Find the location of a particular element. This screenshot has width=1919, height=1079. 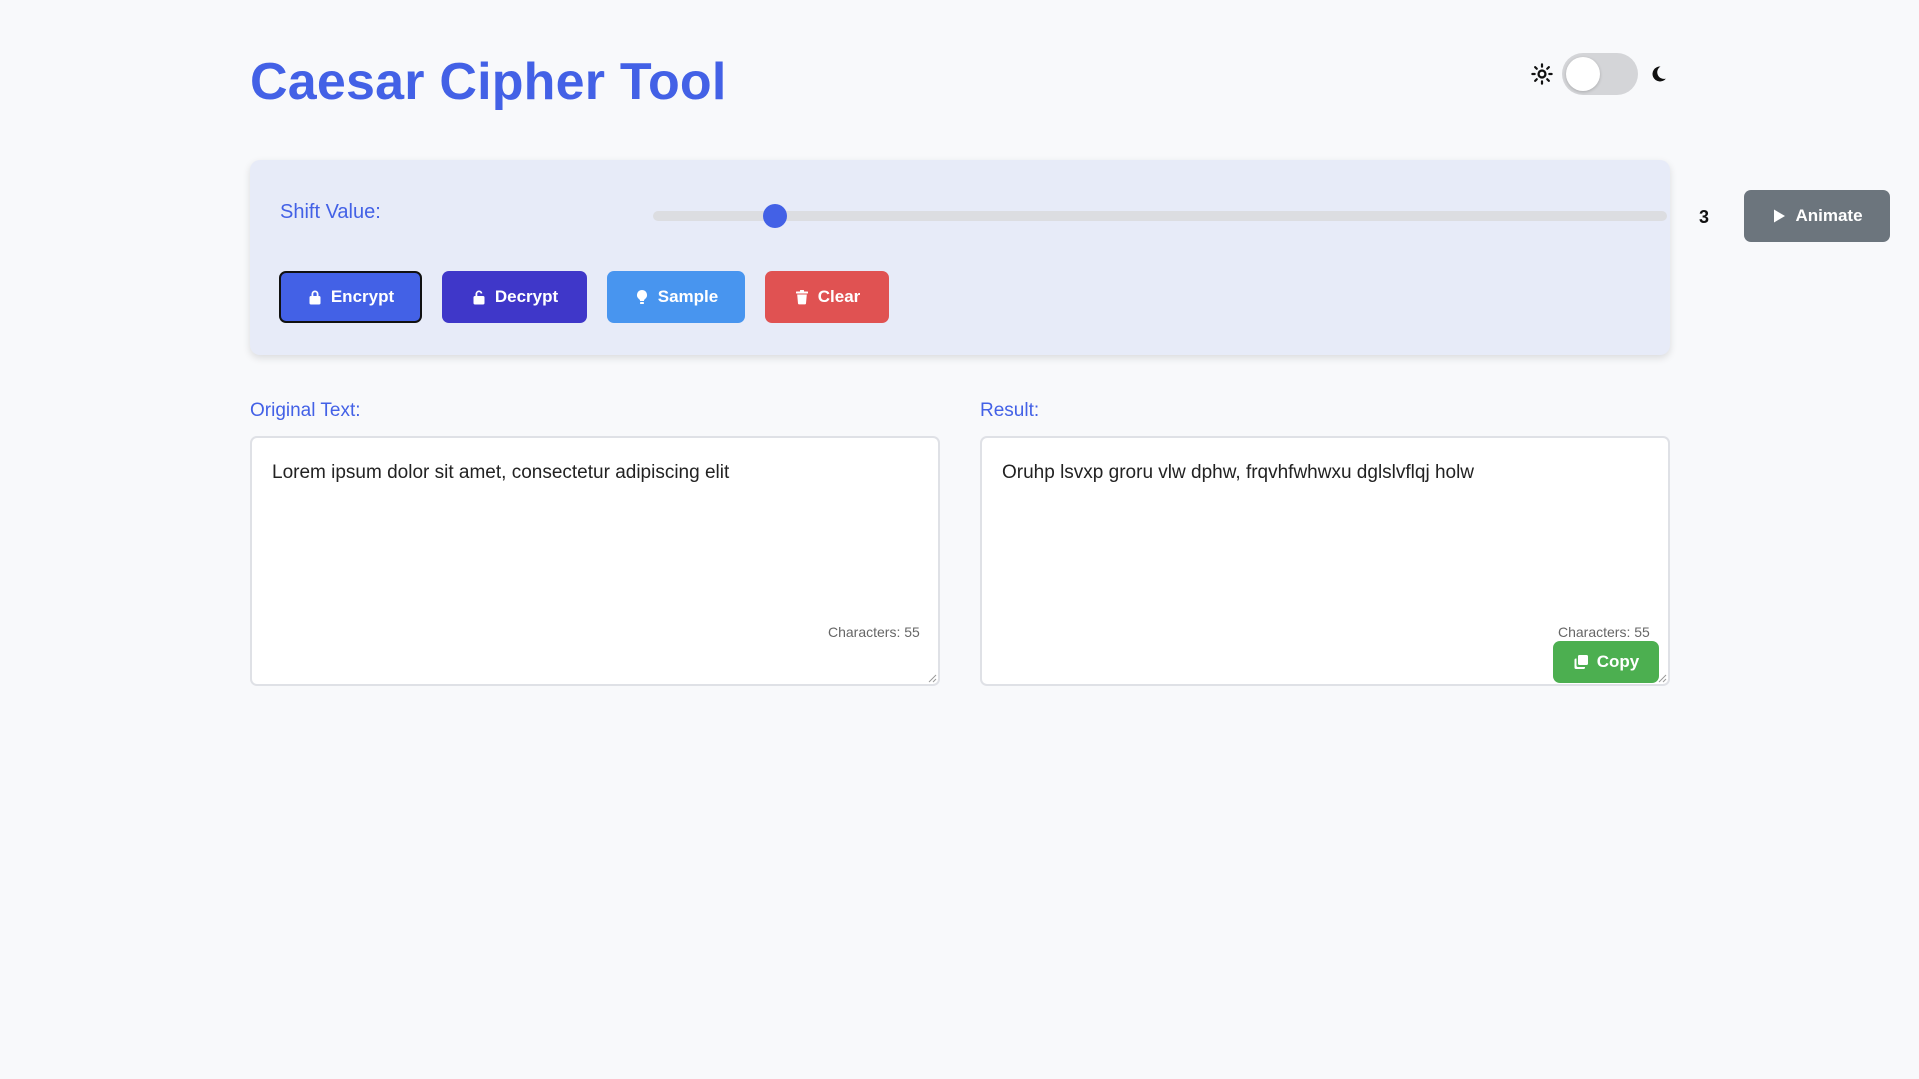

sun-icon is located at coordinates (1542, 74).